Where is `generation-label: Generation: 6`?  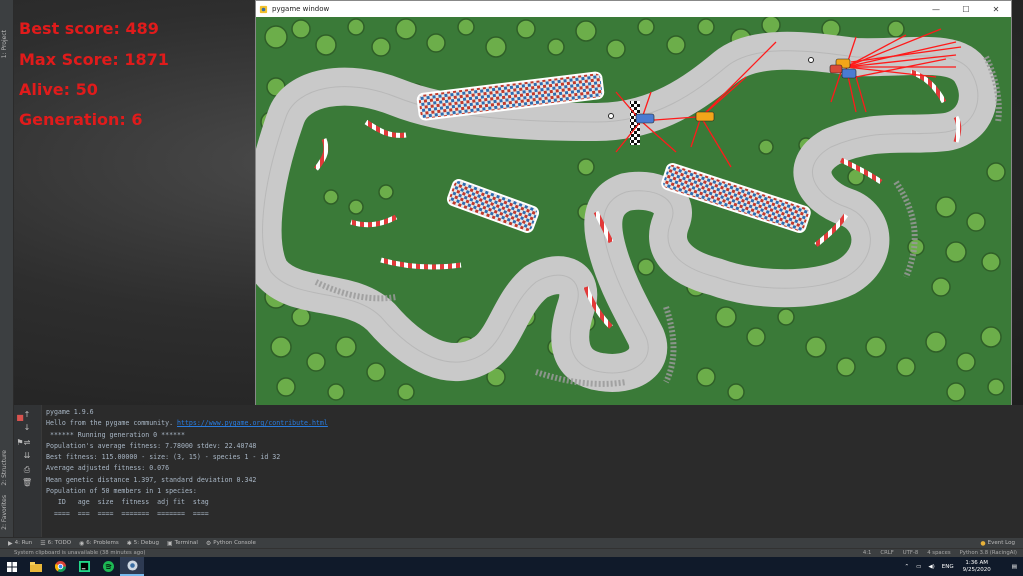 generation-label: Generation: 6 is located at coordinates (81, 119).